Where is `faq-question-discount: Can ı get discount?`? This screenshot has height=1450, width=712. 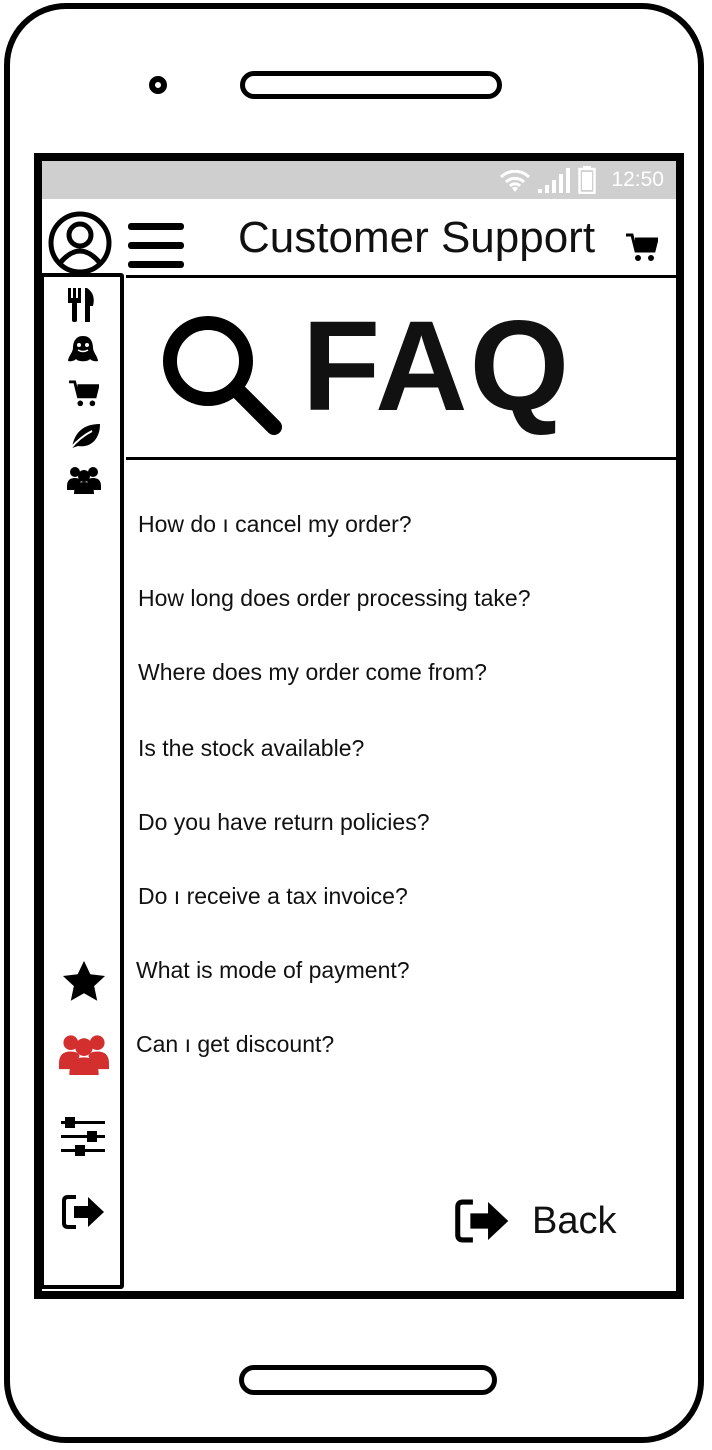 faq-question-discount: Can ı get discount? is located at coordinates (235, 1044).